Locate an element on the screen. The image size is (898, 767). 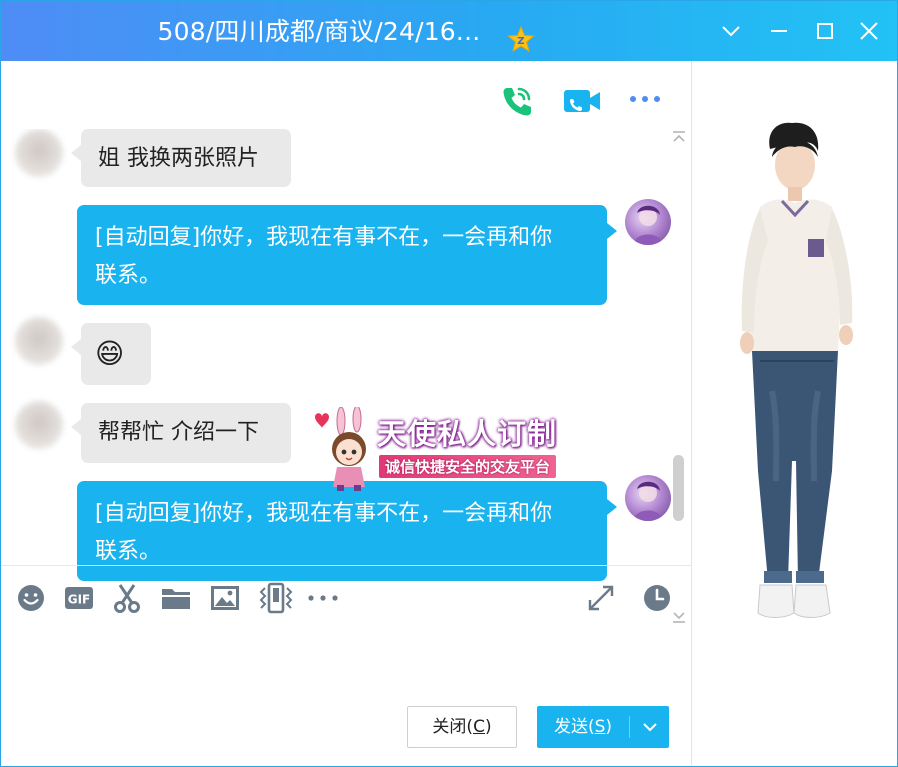
send-button-suffix: ) is located at coordinates (609, 727).